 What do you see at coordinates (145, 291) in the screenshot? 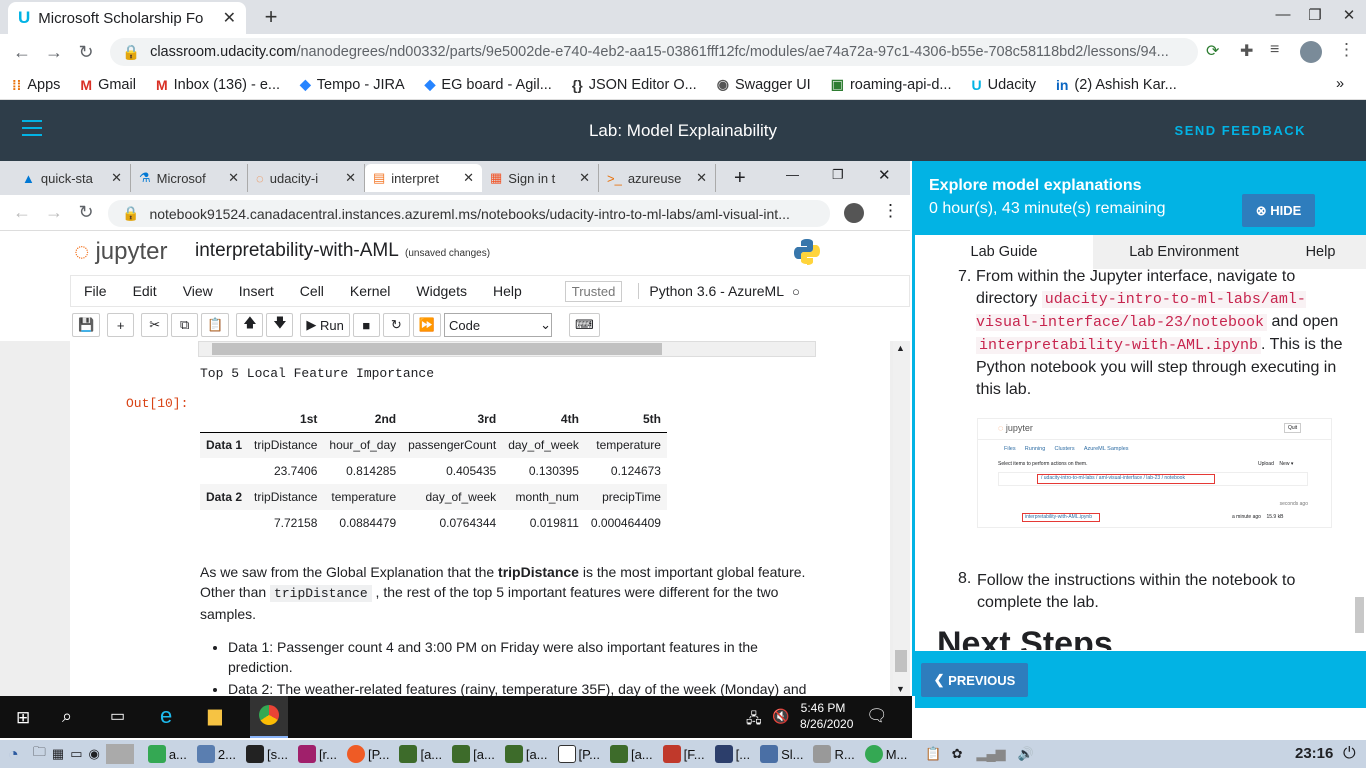
I see `menu-edit: Edit` at bounding box center [145, 291].